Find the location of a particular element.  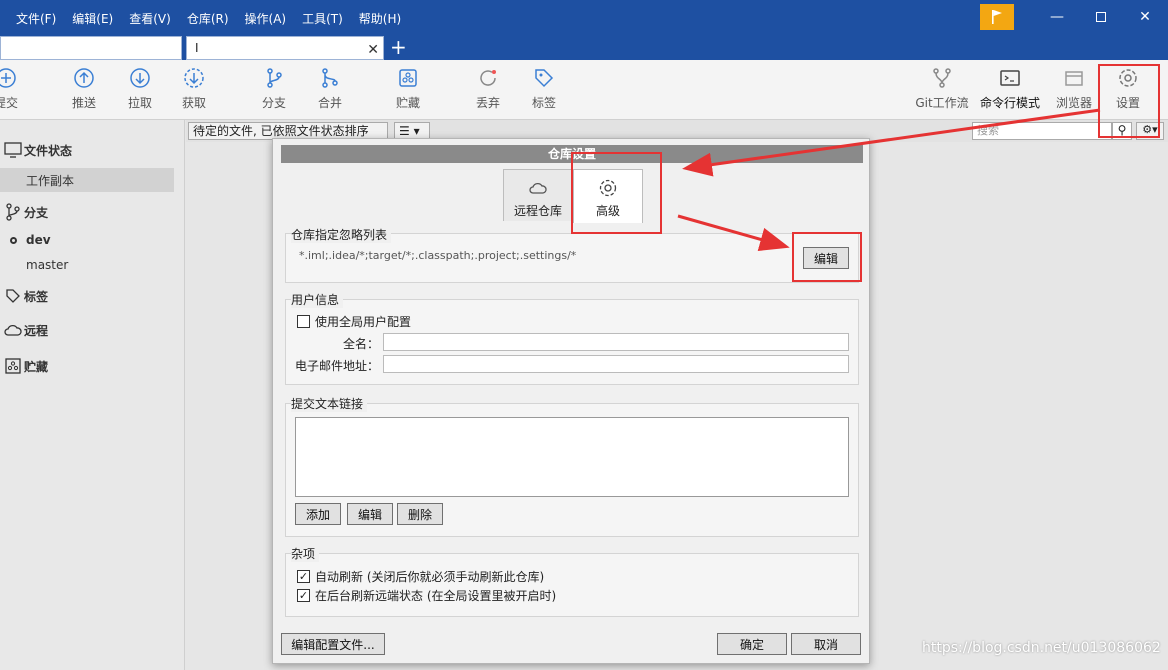

annotation-arrows is located at coordinates (889, 180).